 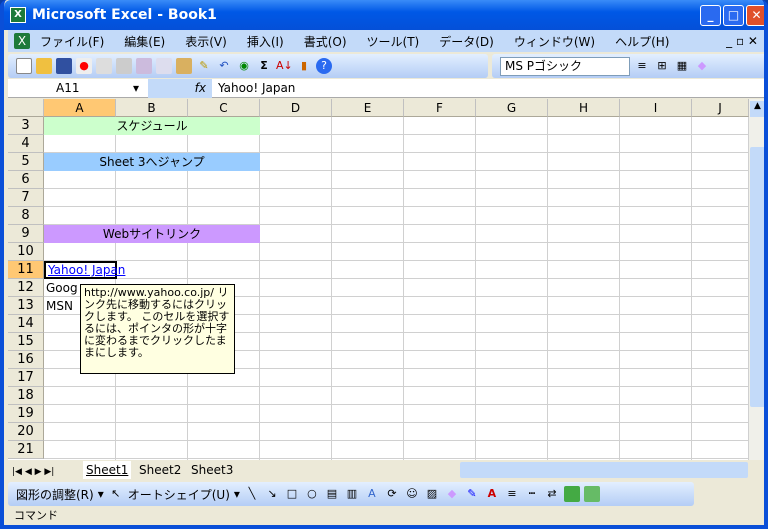 I want to click on menu-file: ファイル(F), so click(x=72, y=41).